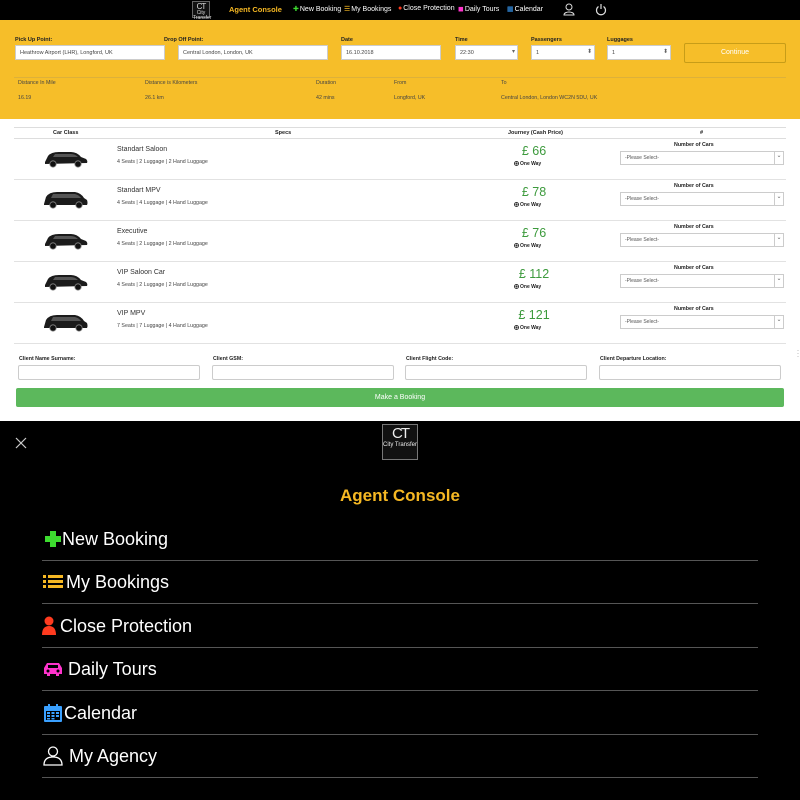  I want to click on menu-item-calendar: Calendar, so click(400, 713).